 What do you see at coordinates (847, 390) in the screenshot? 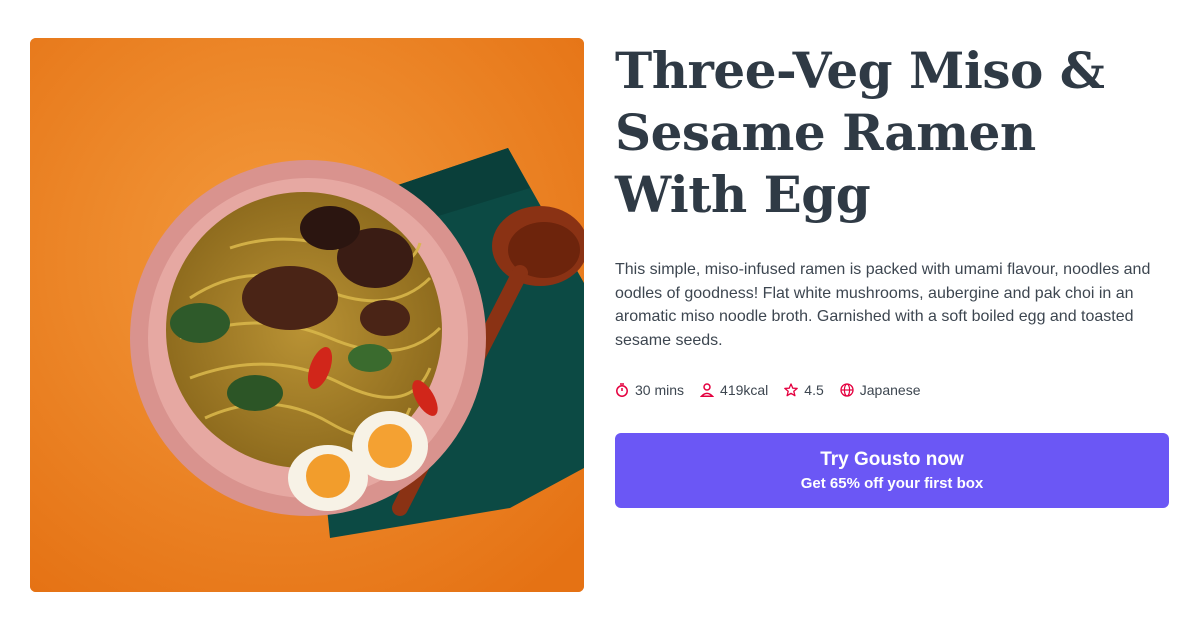
I see `globe-icon` at bounding box center [847, 390].